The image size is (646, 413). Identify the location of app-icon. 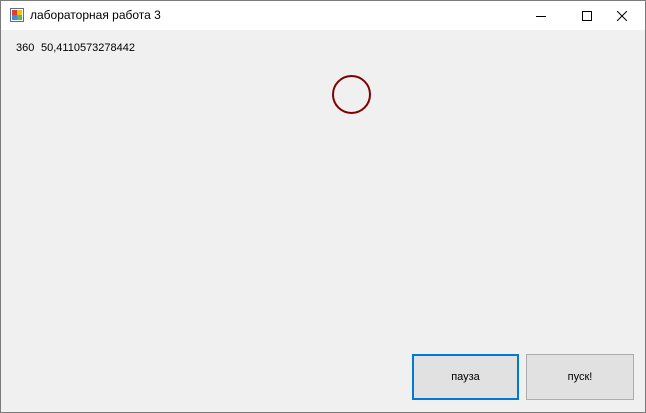
(17, 15).